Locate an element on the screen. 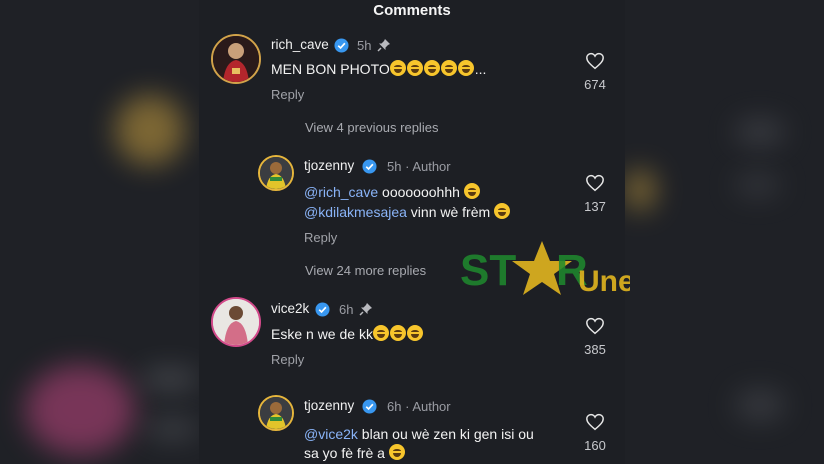 The width and height of the screenshot is (824, 464). comment-text: Eske n we de kk is located at coordinates (347, 334).